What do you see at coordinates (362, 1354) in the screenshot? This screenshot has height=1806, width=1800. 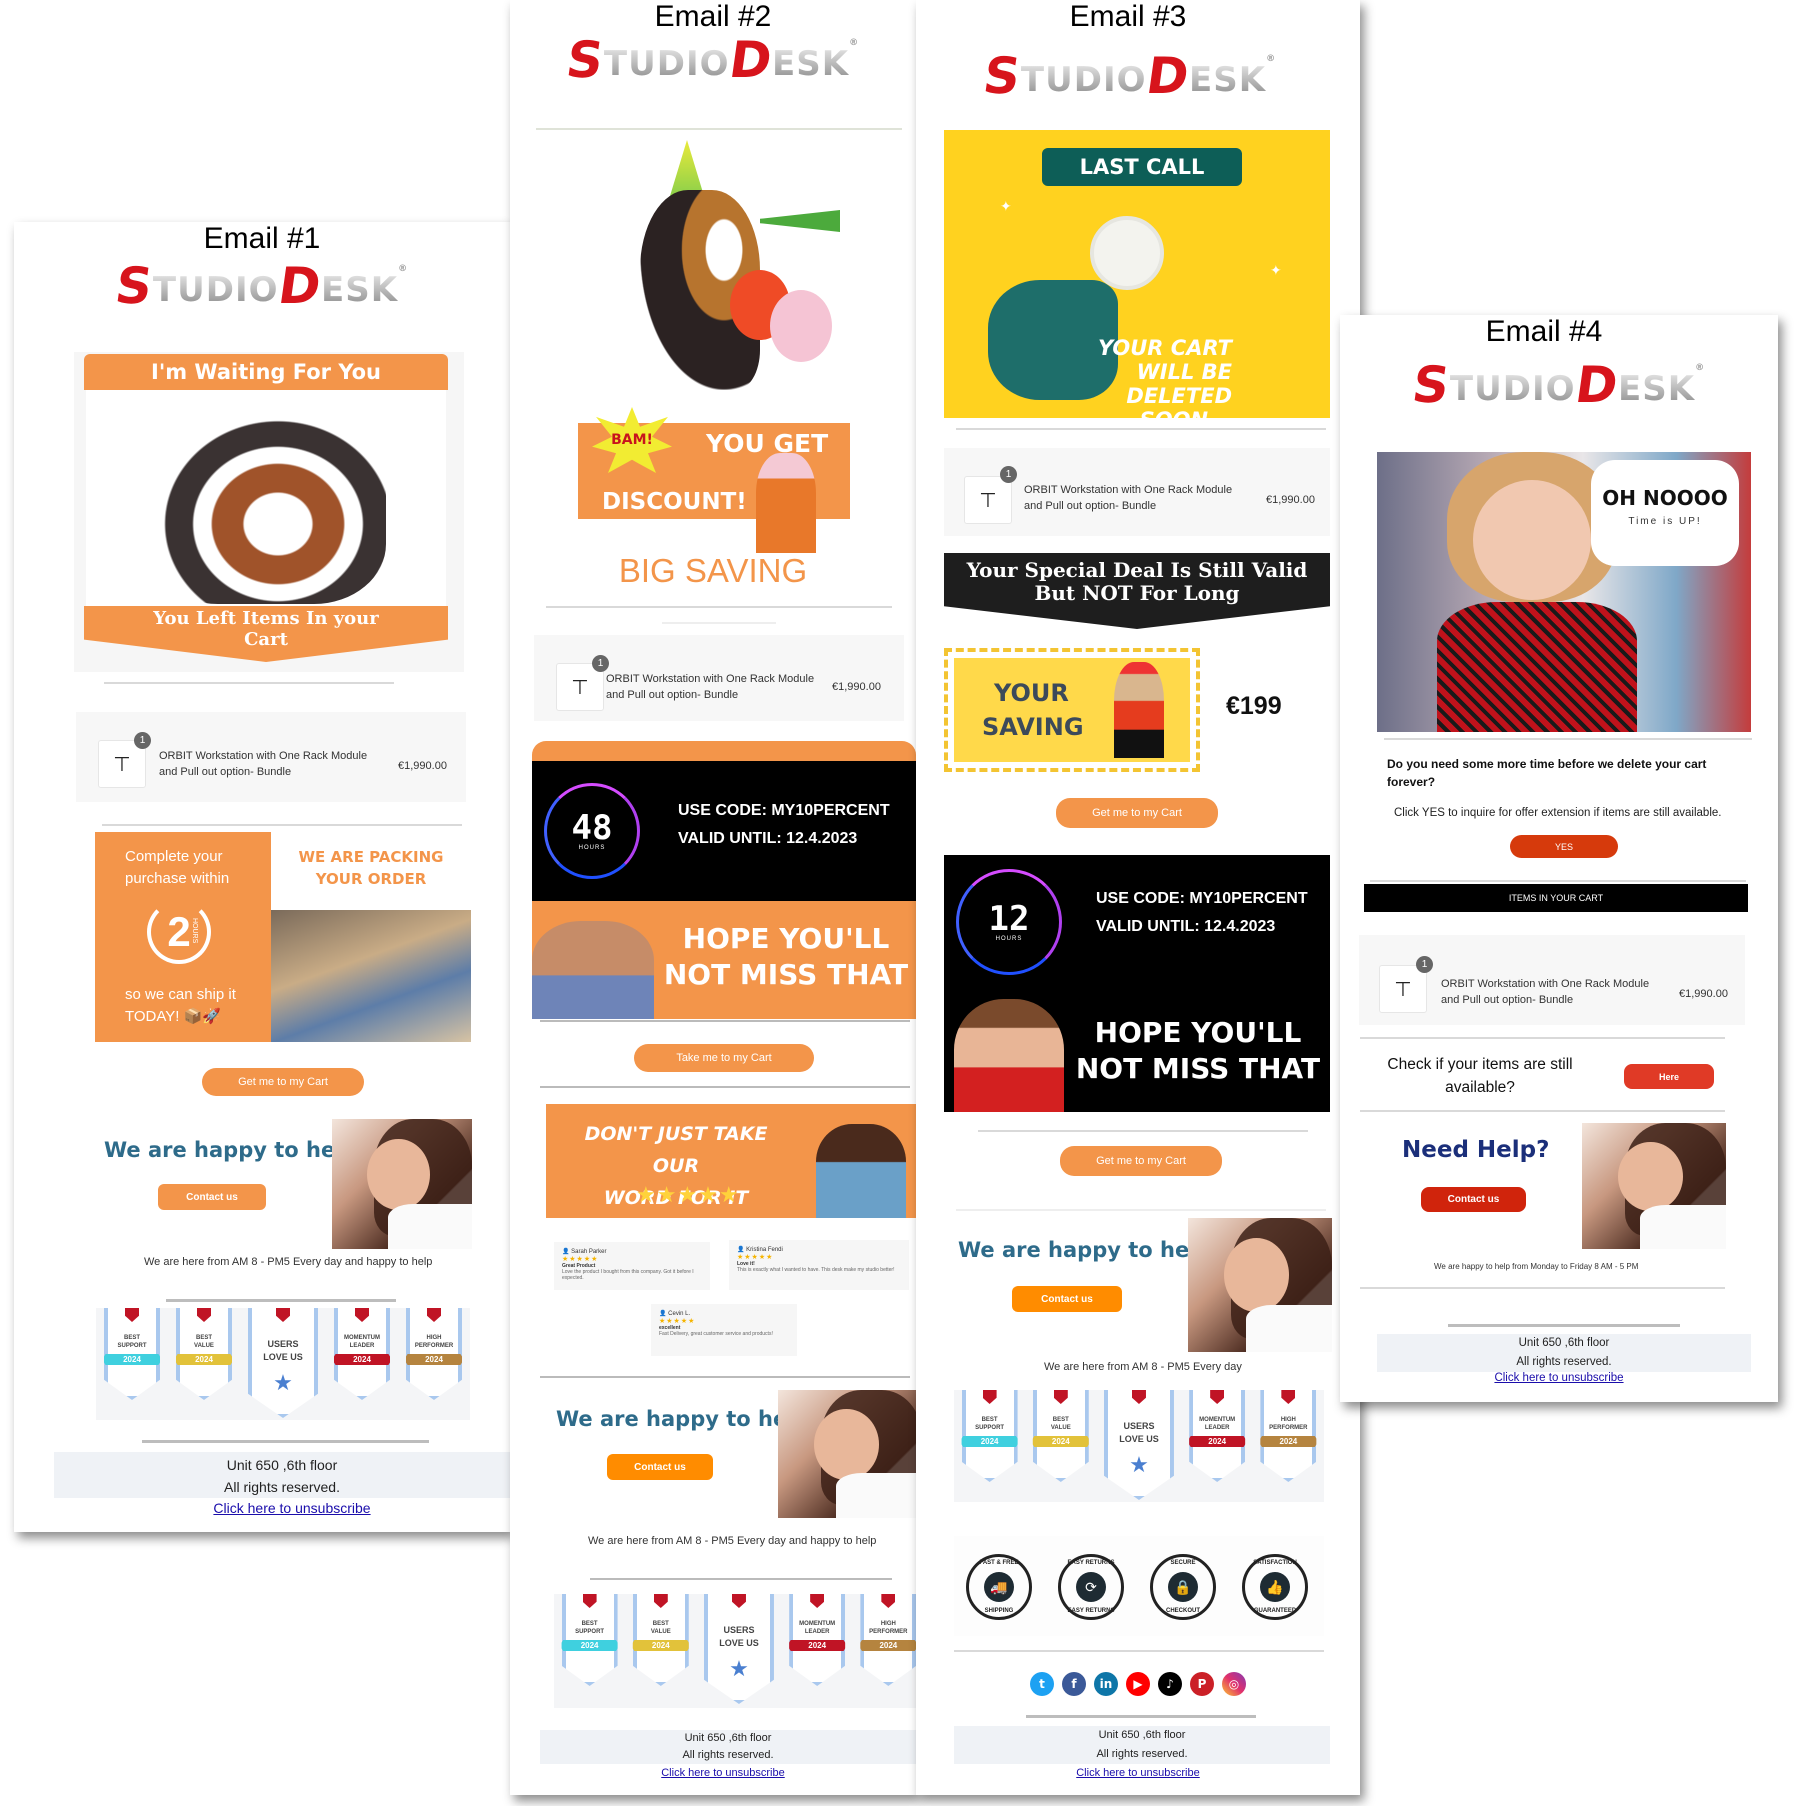 I see `award-badge: MOMENTUM LEADER 2024` at bounding box center [362, 1354].